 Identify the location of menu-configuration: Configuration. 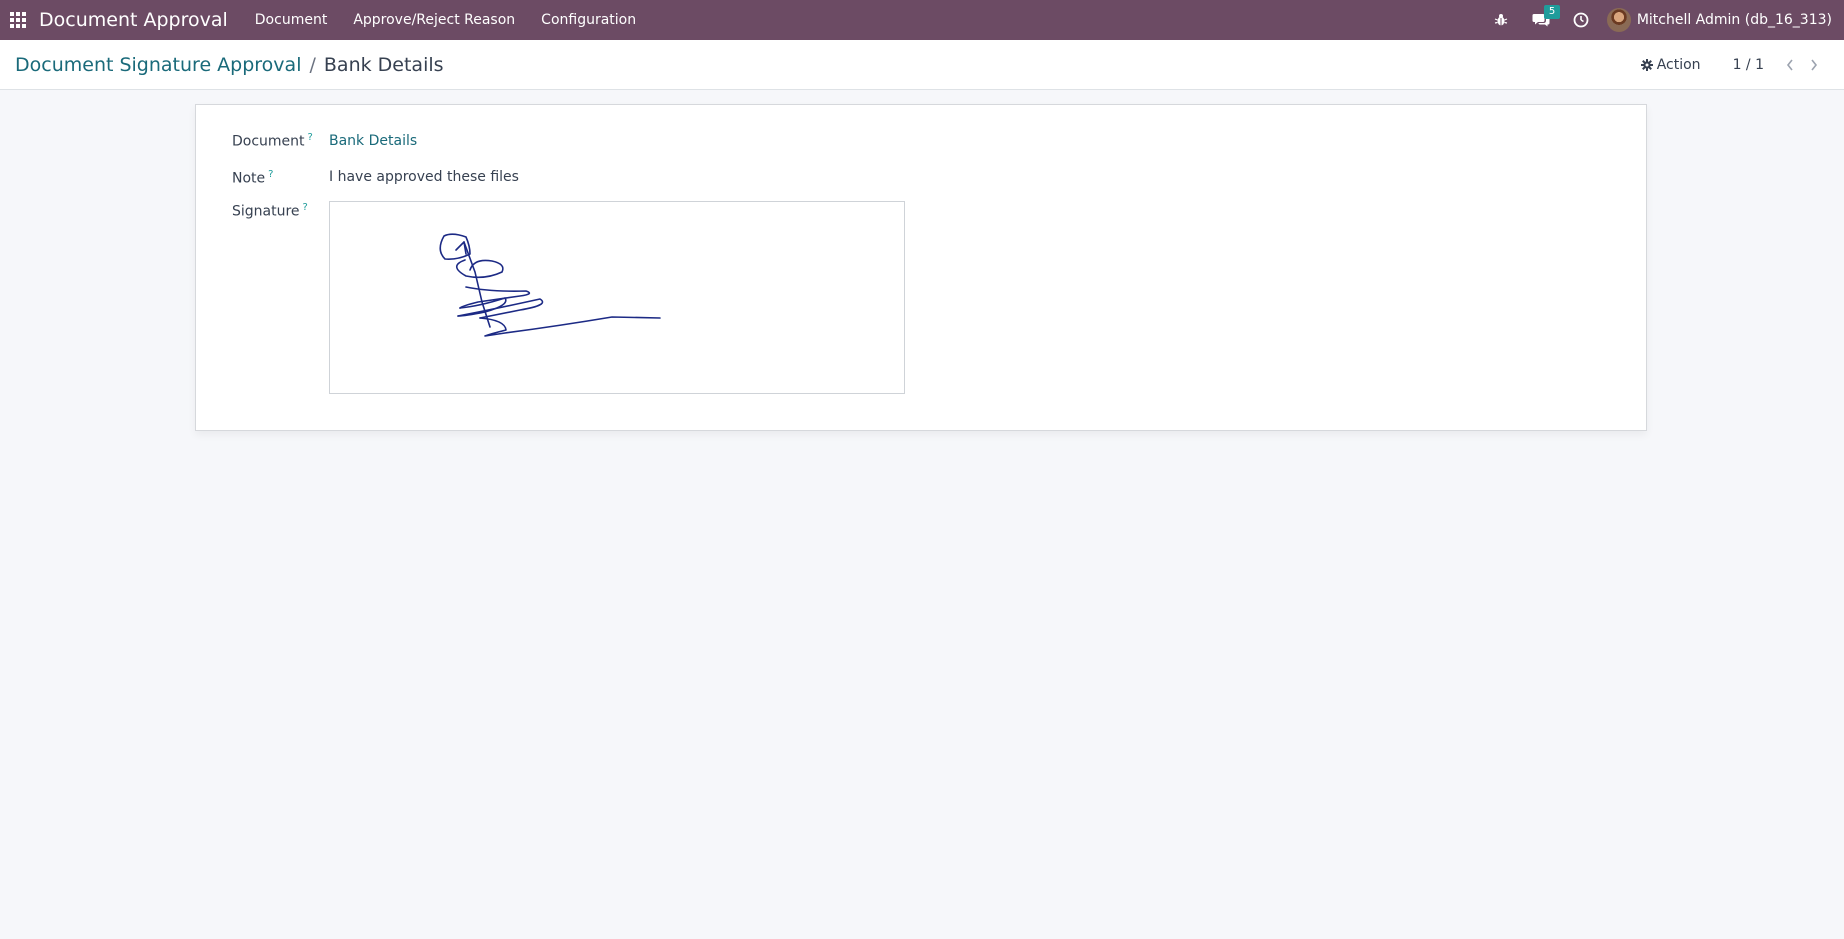
(588, 20).